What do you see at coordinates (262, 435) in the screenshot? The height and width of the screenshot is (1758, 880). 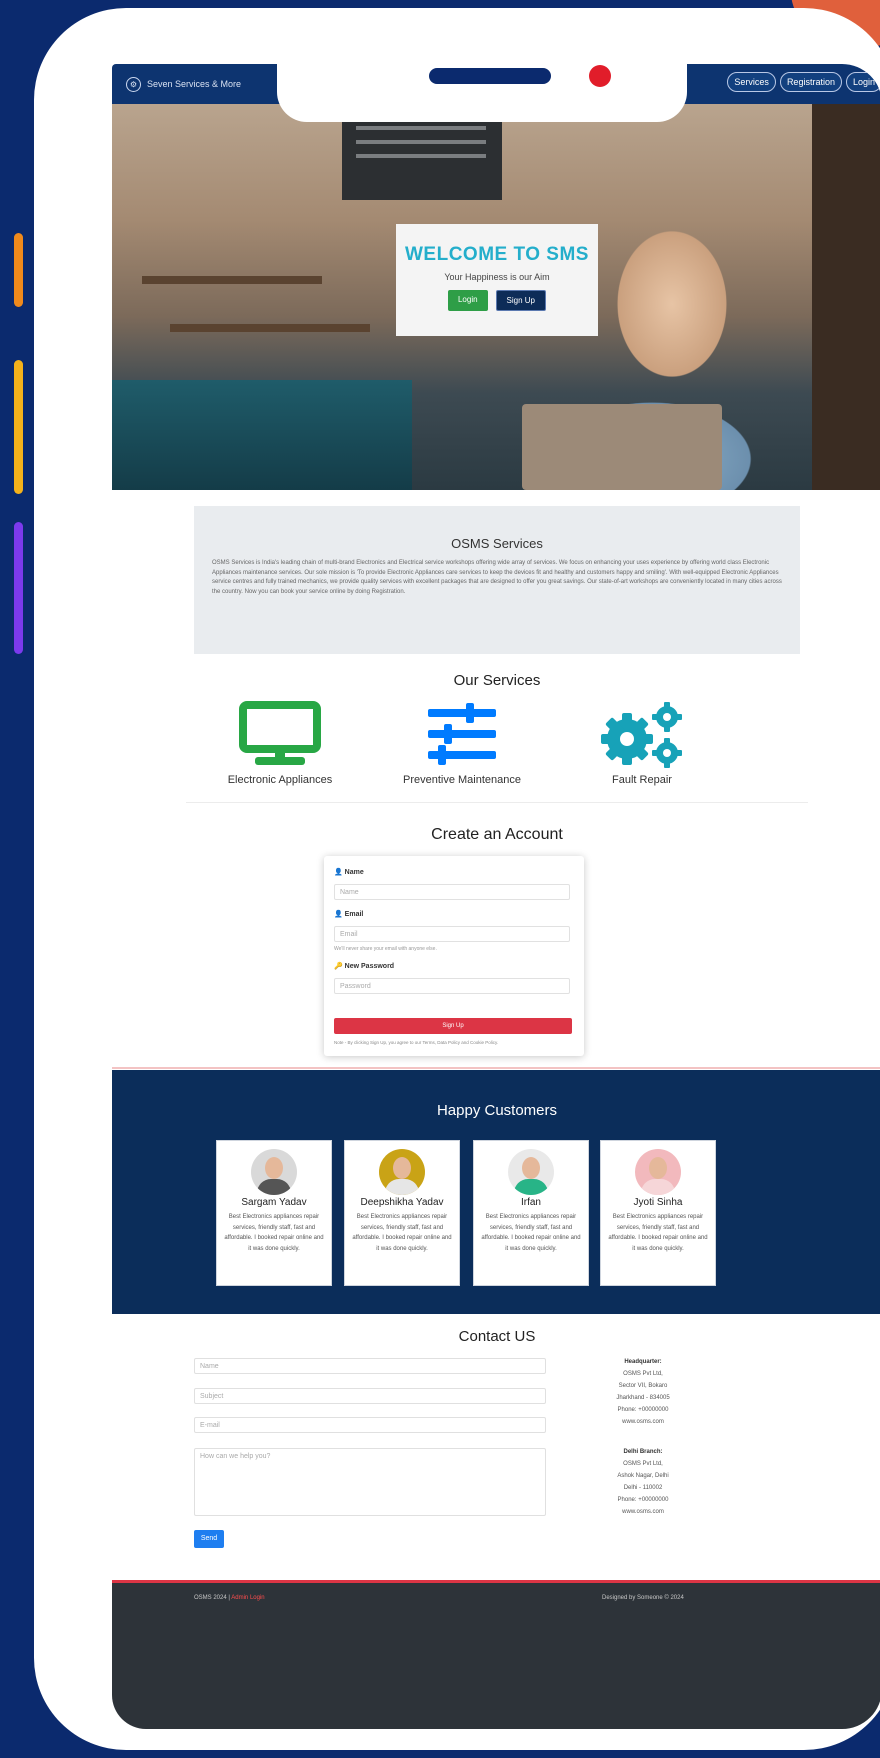 I see `hero-photo-counter` at bounding box center [262, 435].